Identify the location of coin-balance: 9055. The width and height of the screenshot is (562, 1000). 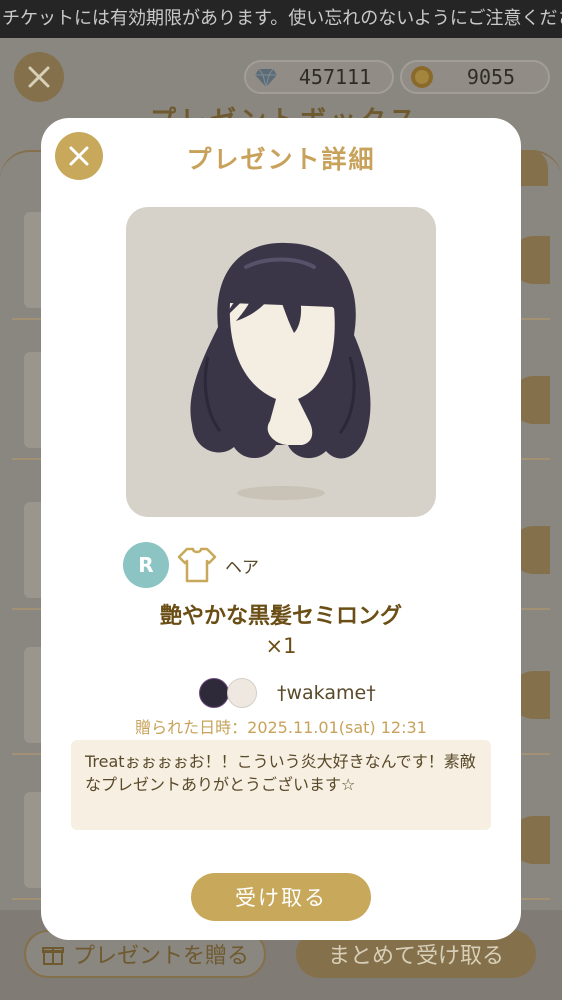
(475, 77).